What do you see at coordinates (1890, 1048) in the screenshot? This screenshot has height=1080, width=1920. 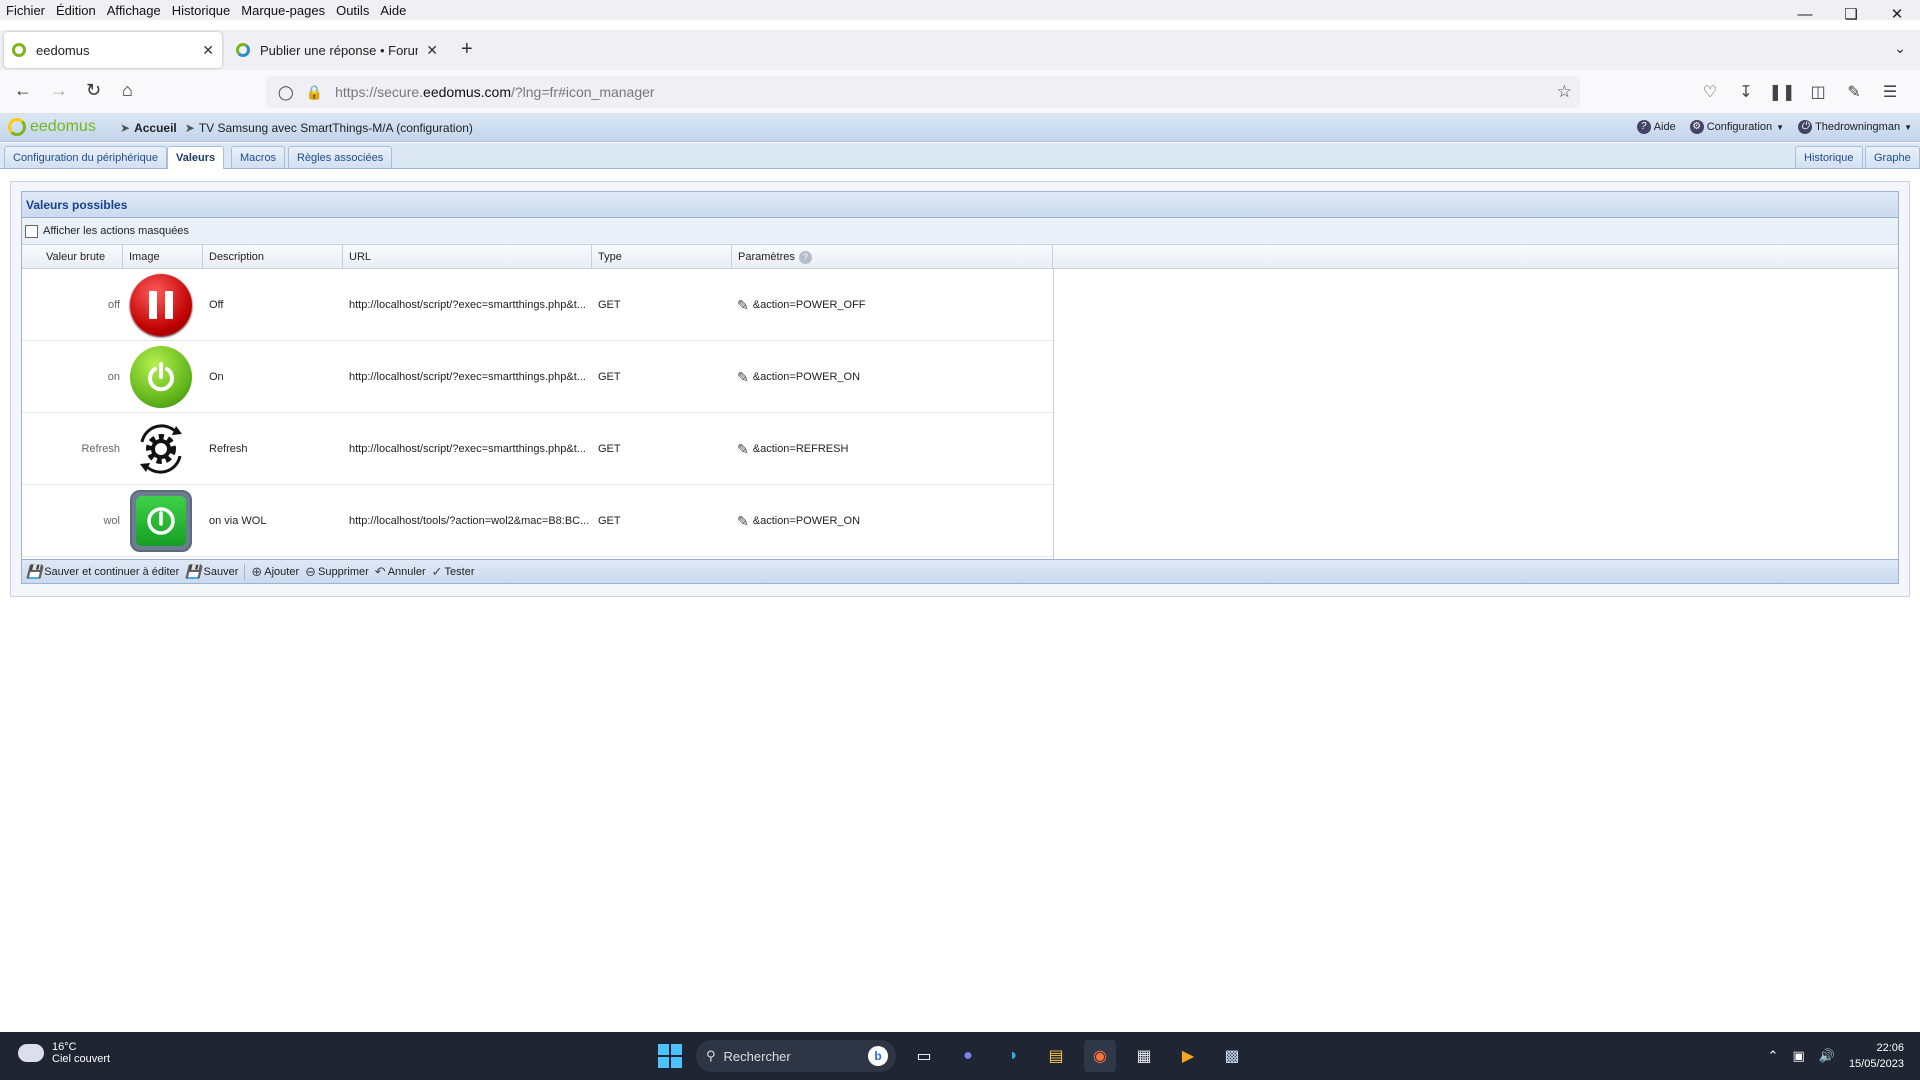 I see `clock-time: 22:06` at bounding box center [1890, 1048].